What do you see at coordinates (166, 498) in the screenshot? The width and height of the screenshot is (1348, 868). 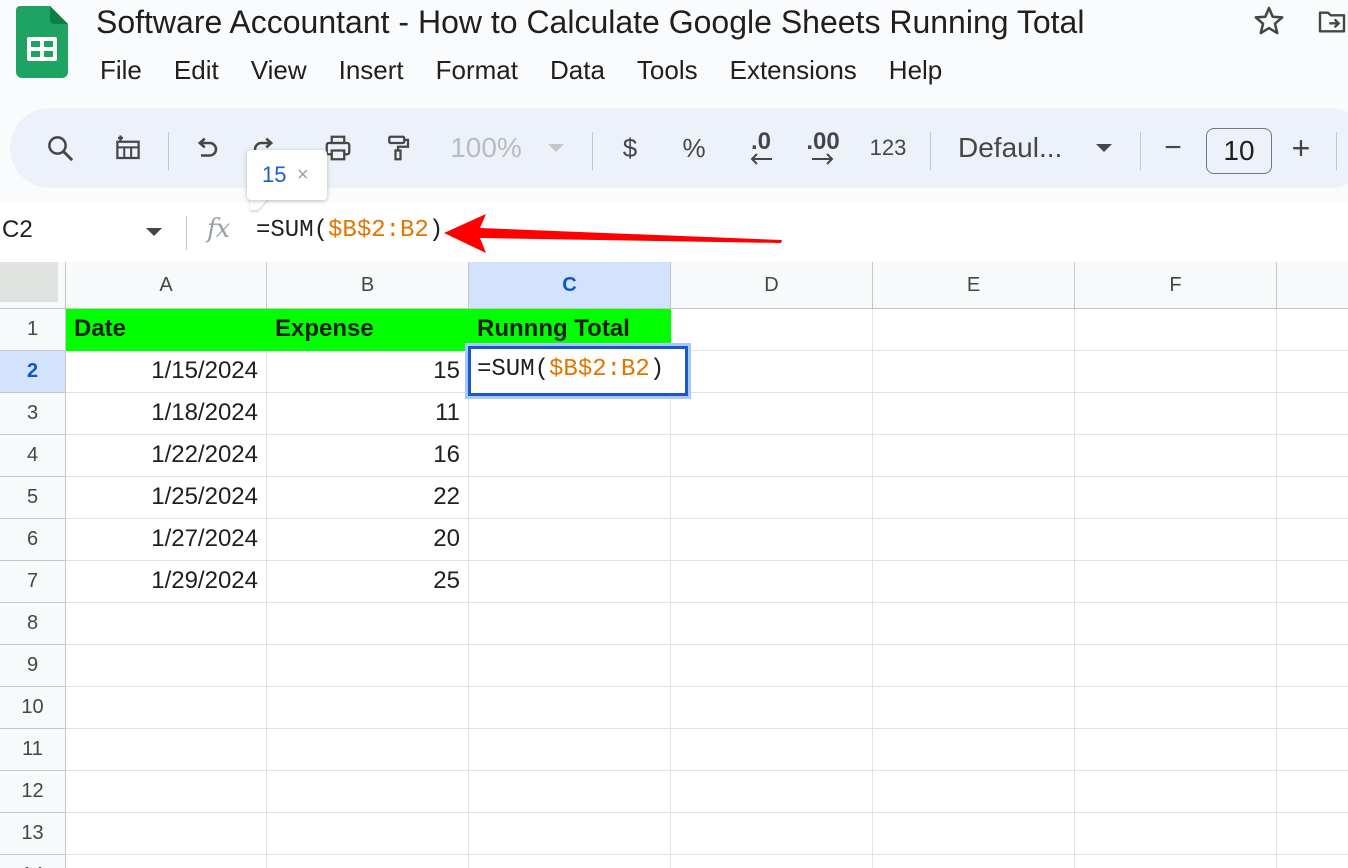 I see `date-cell: 1/25/2024` at bounding box center [166, 498].